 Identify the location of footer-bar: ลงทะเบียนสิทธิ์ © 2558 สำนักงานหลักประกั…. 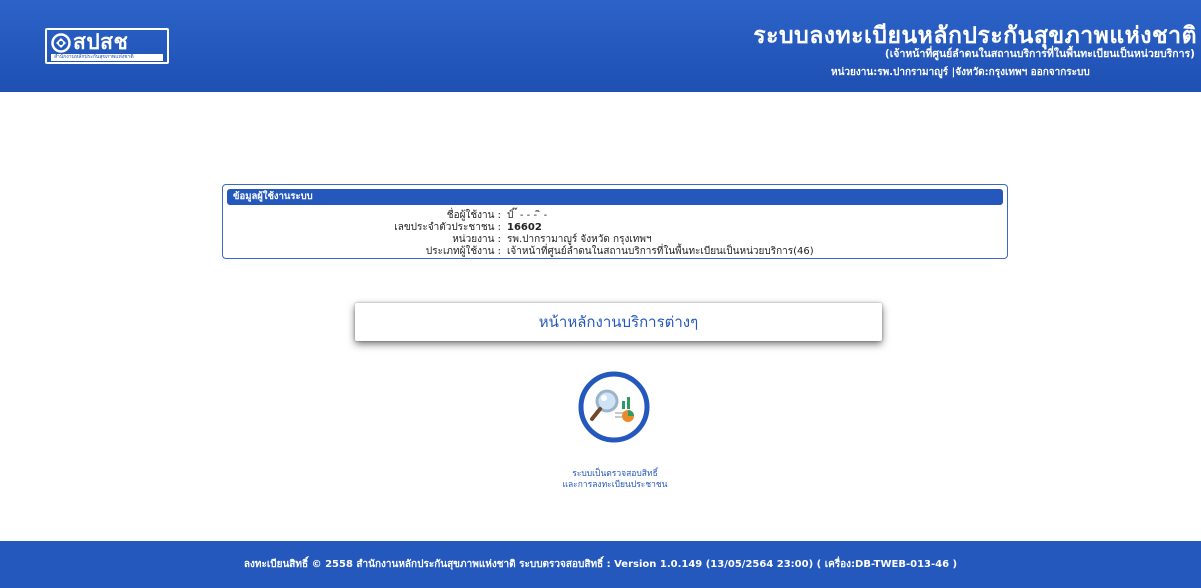
(600, 564).